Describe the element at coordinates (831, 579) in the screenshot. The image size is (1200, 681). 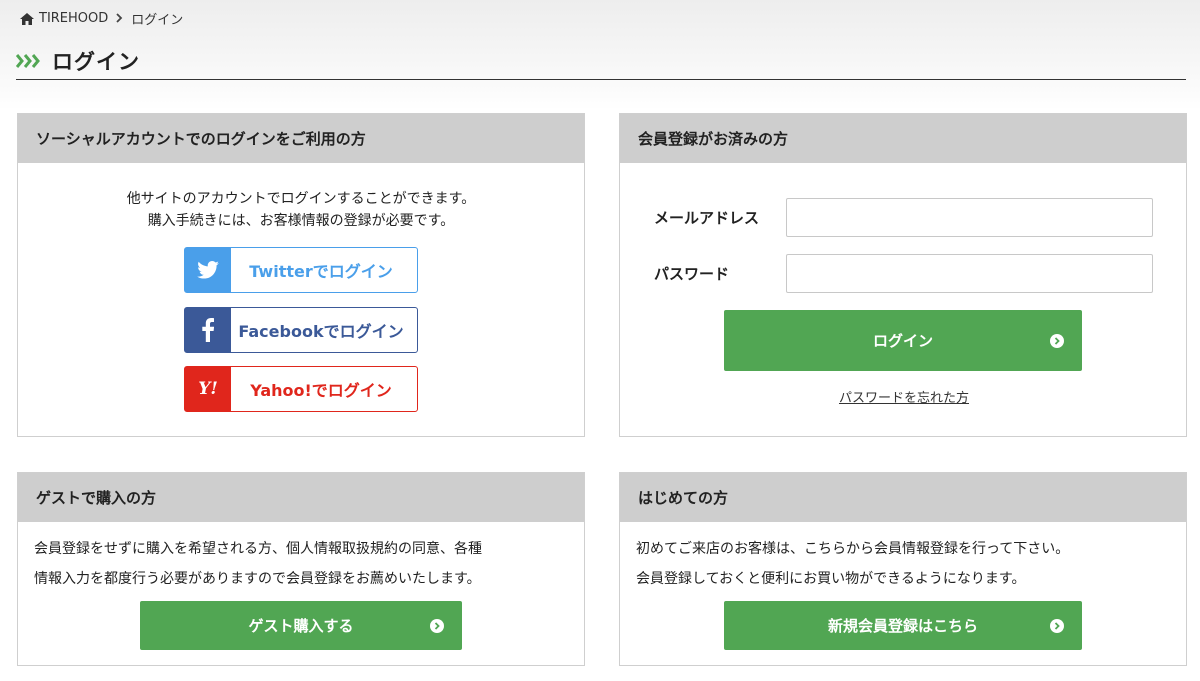
I see `first-time-text-line2: 会員登録しておくと便利にお買い物ができるようになります。` at that location.